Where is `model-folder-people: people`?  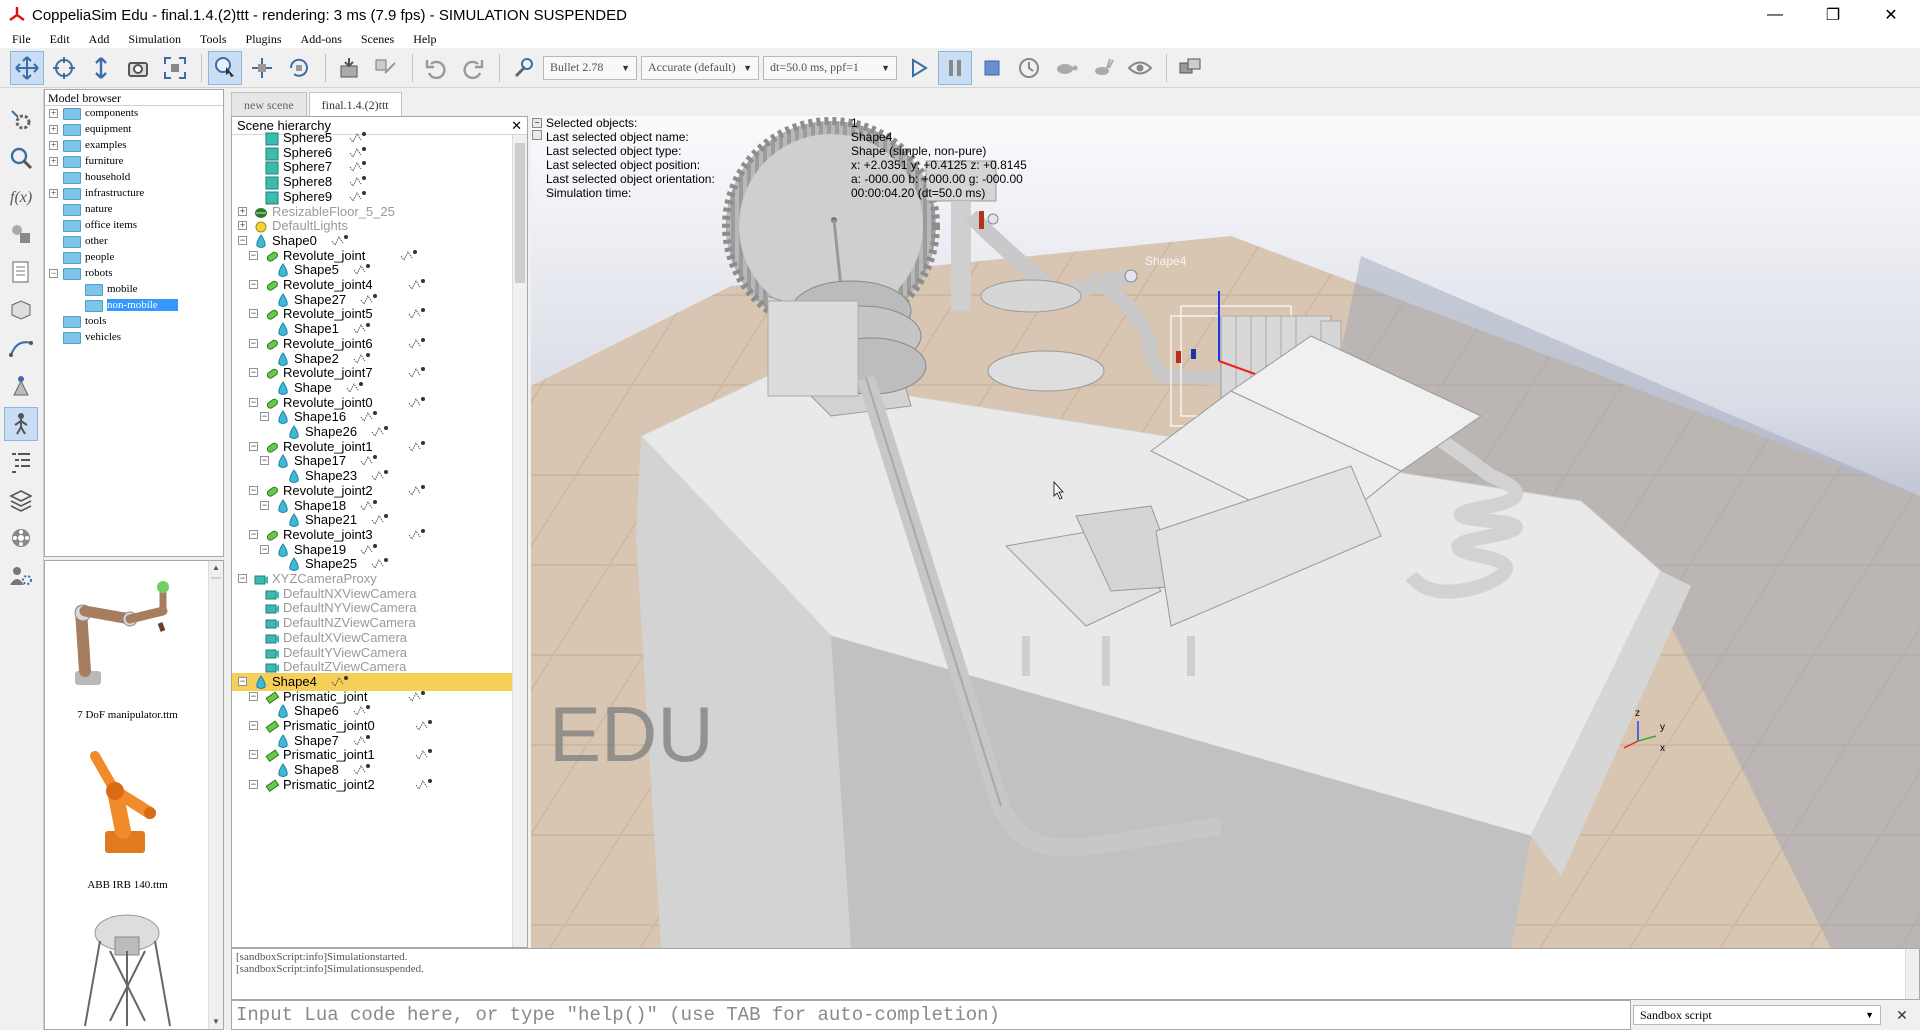
model-folder-people: people is located at coordinates (134, 258).